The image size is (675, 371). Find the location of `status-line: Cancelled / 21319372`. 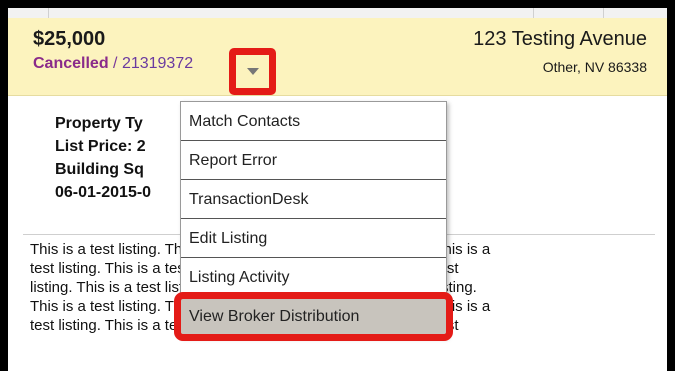

status-line: Cancelled / 21319372 is located at coordinates (113, 64).